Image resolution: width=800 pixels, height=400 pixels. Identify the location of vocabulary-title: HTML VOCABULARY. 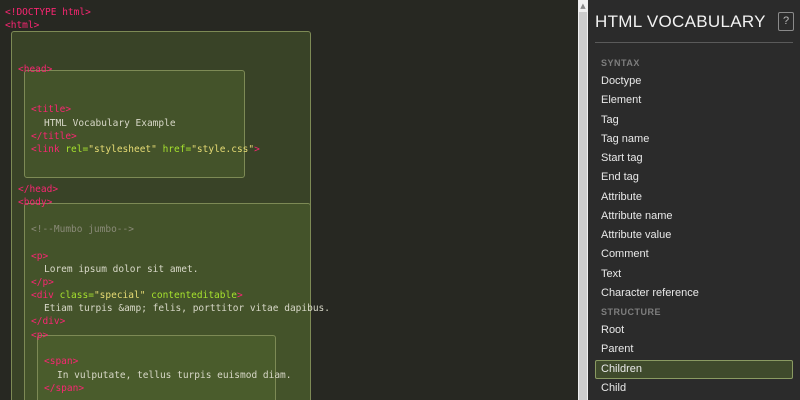
(680, 21).